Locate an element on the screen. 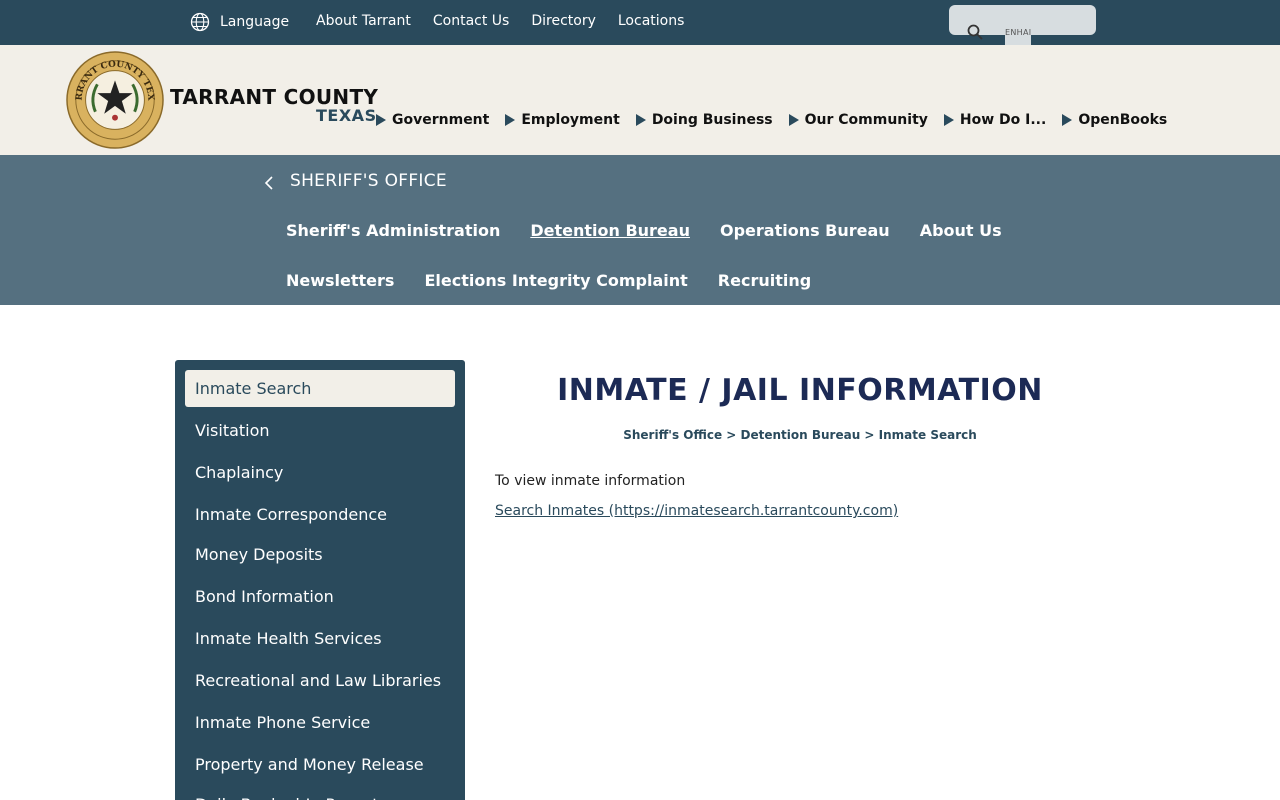 This screenshot has height=800, width=1280. nav-openbooks: OpenBooks is located at coordinates (1114, 120).